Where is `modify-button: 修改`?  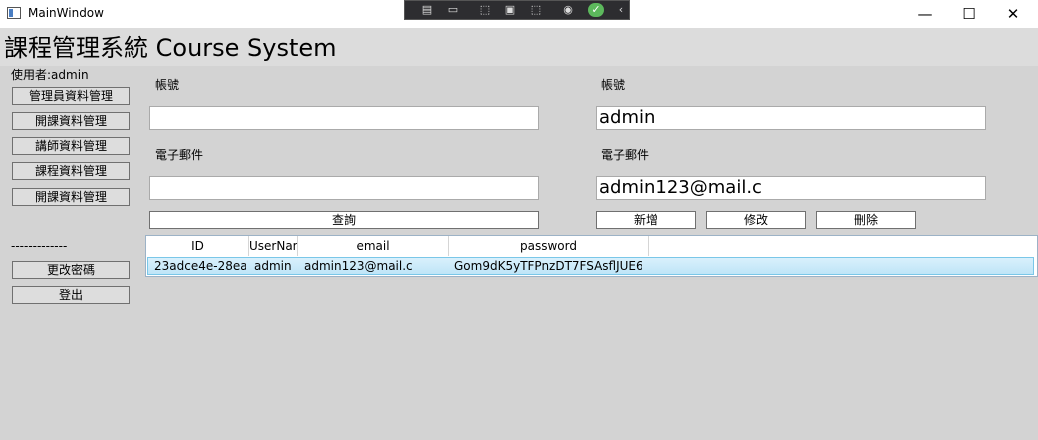
modify-button: 修改 is located at coordinates (756, 220).